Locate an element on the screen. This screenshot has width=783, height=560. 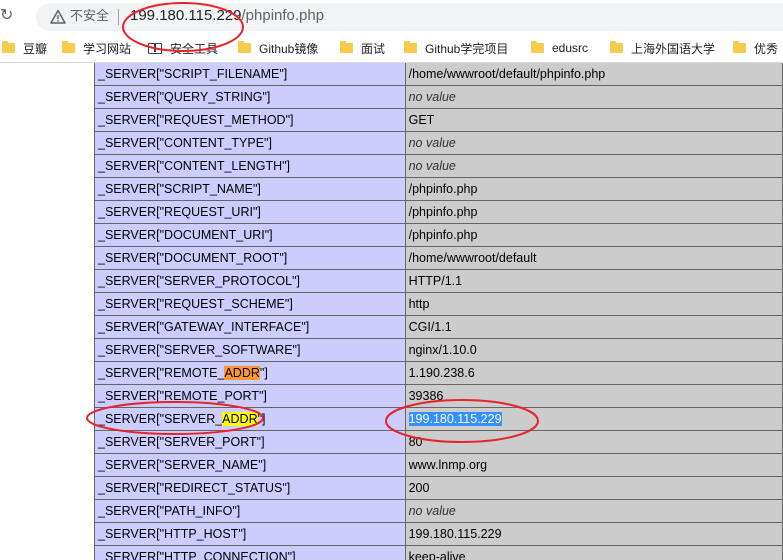
url-host: 199.180.115.229 is located at coordinates (186, 15).